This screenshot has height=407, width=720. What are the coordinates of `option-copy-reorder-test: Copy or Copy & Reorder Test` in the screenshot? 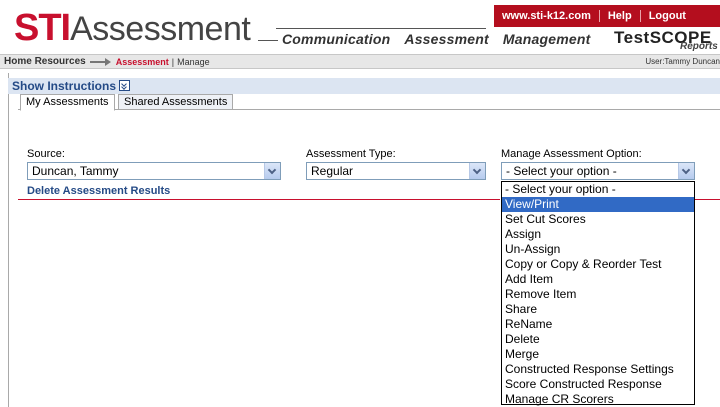 It's located at (598, 264).